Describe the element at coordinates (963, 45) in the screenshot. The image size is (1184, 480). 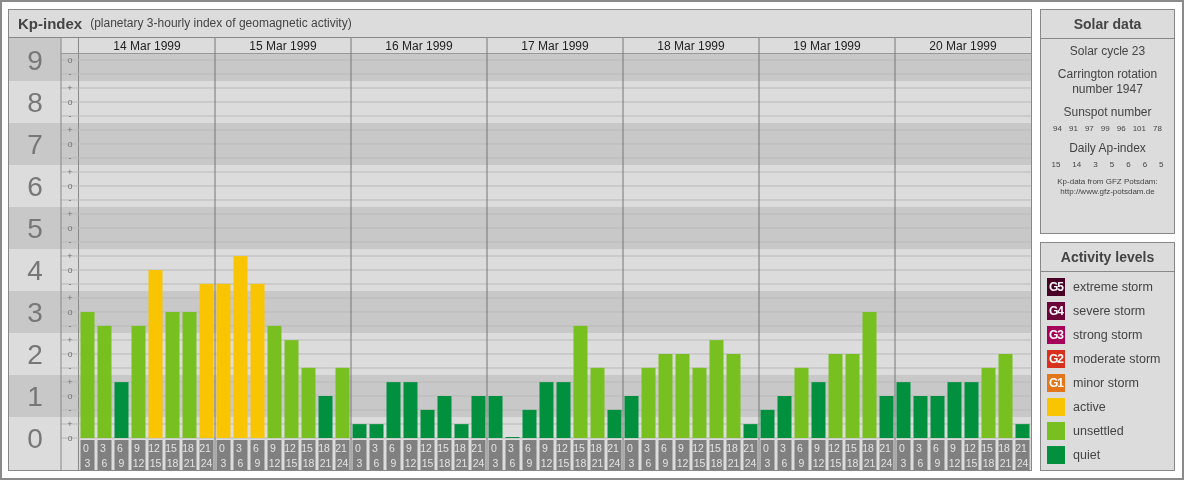
I see `date-label: 20 Mar 1999` at that location.